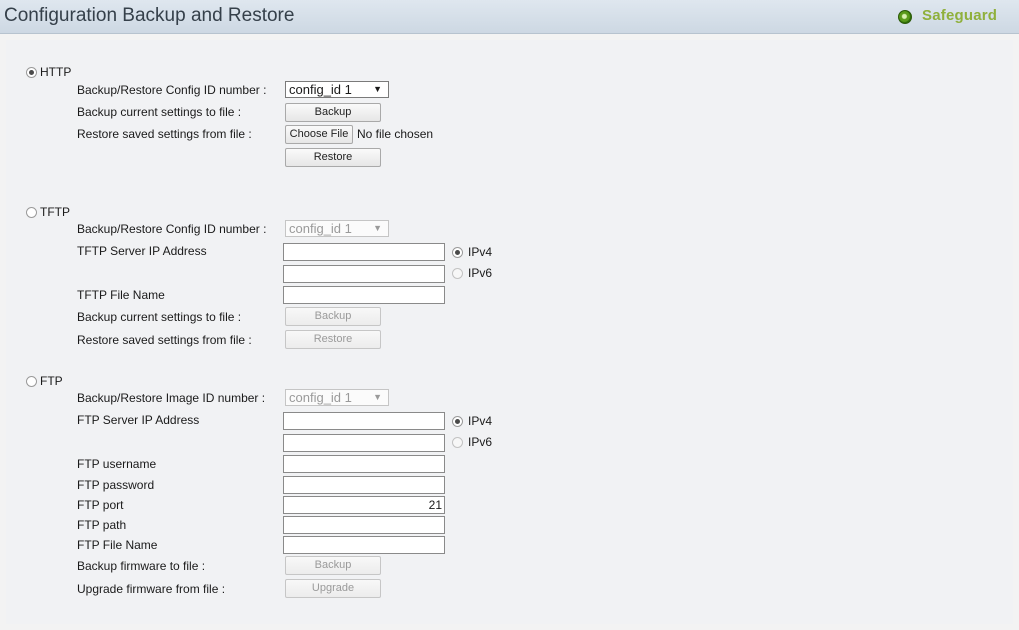 The height and width of the screenshot is (630, 1019). Describe the element at coordinates (319, 134) in the screenshot. I see `choose-file-button: Choose File` at that location.